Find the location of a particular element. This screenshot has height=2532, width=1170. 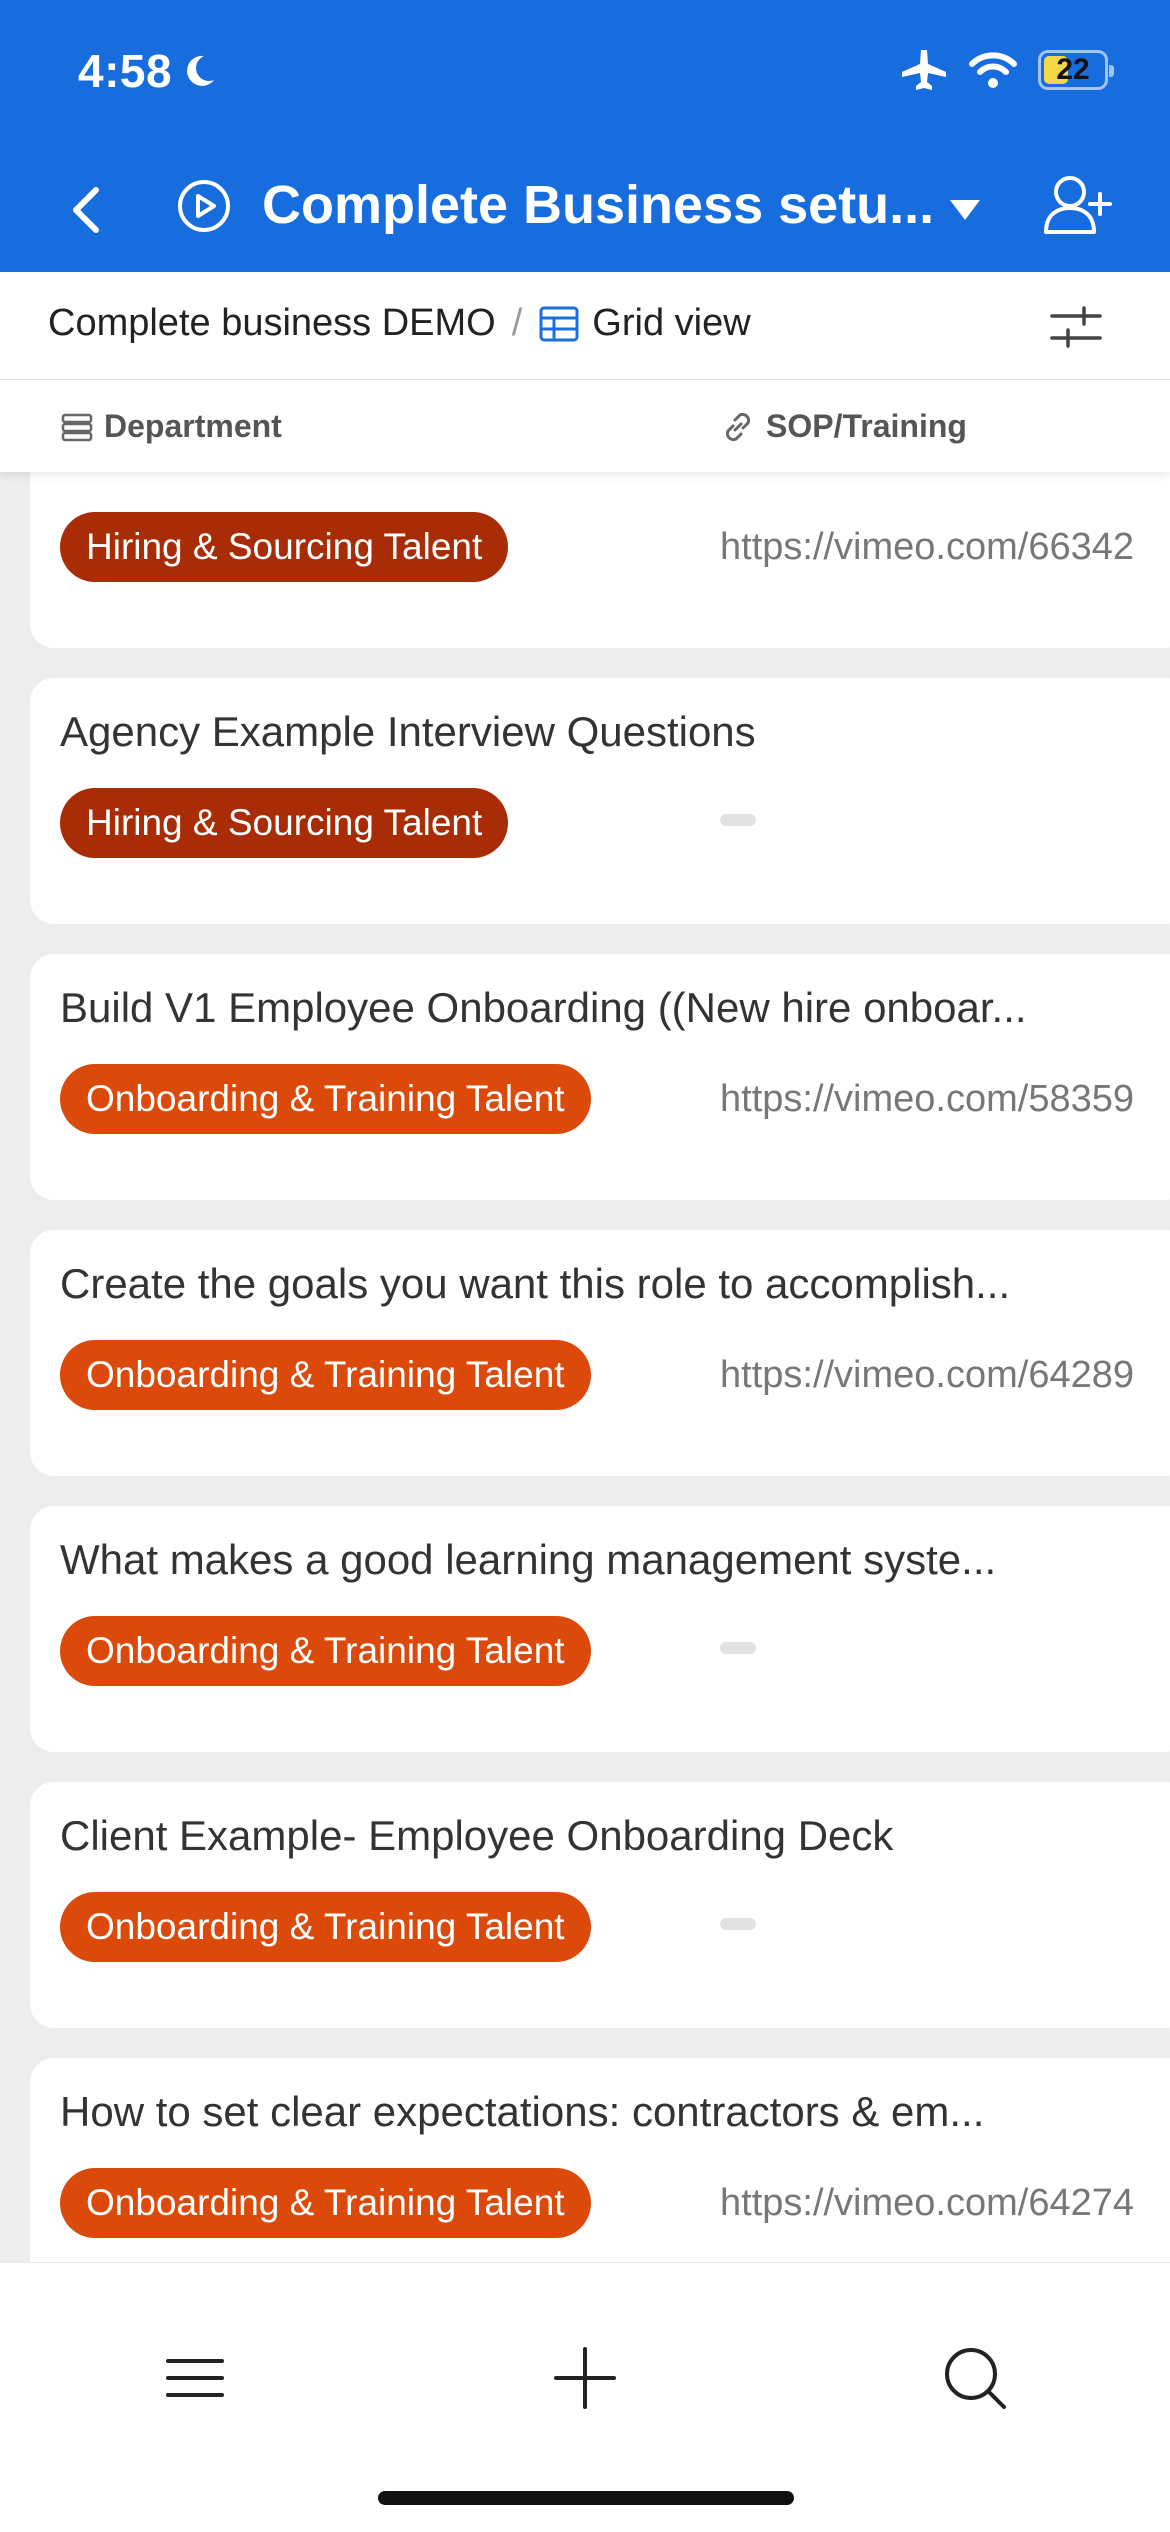

status-icons: 22 is located at coordinates (1008, 70).